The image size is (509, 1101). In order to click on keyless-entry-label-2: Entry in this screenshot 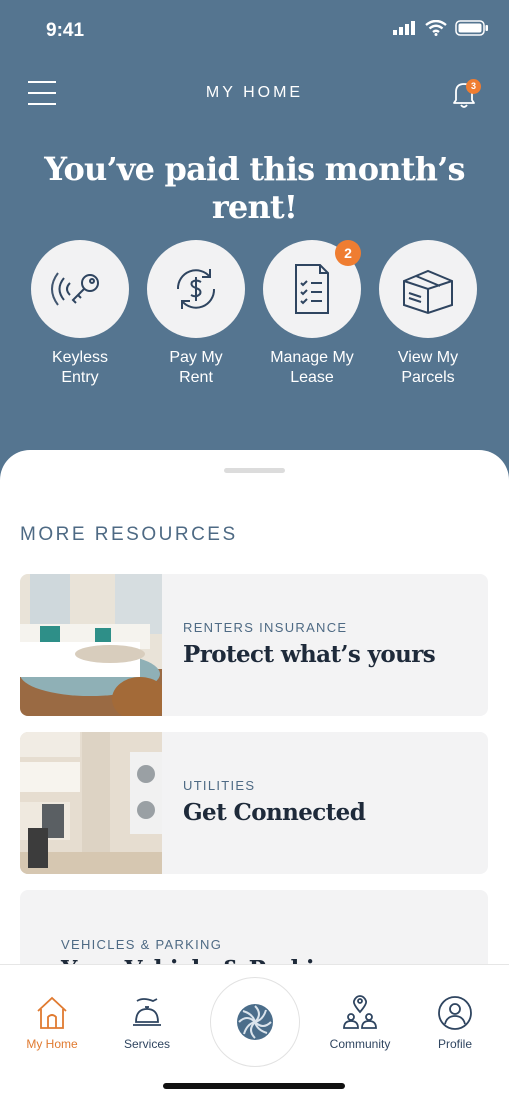, I will do `click(80, 377)`.